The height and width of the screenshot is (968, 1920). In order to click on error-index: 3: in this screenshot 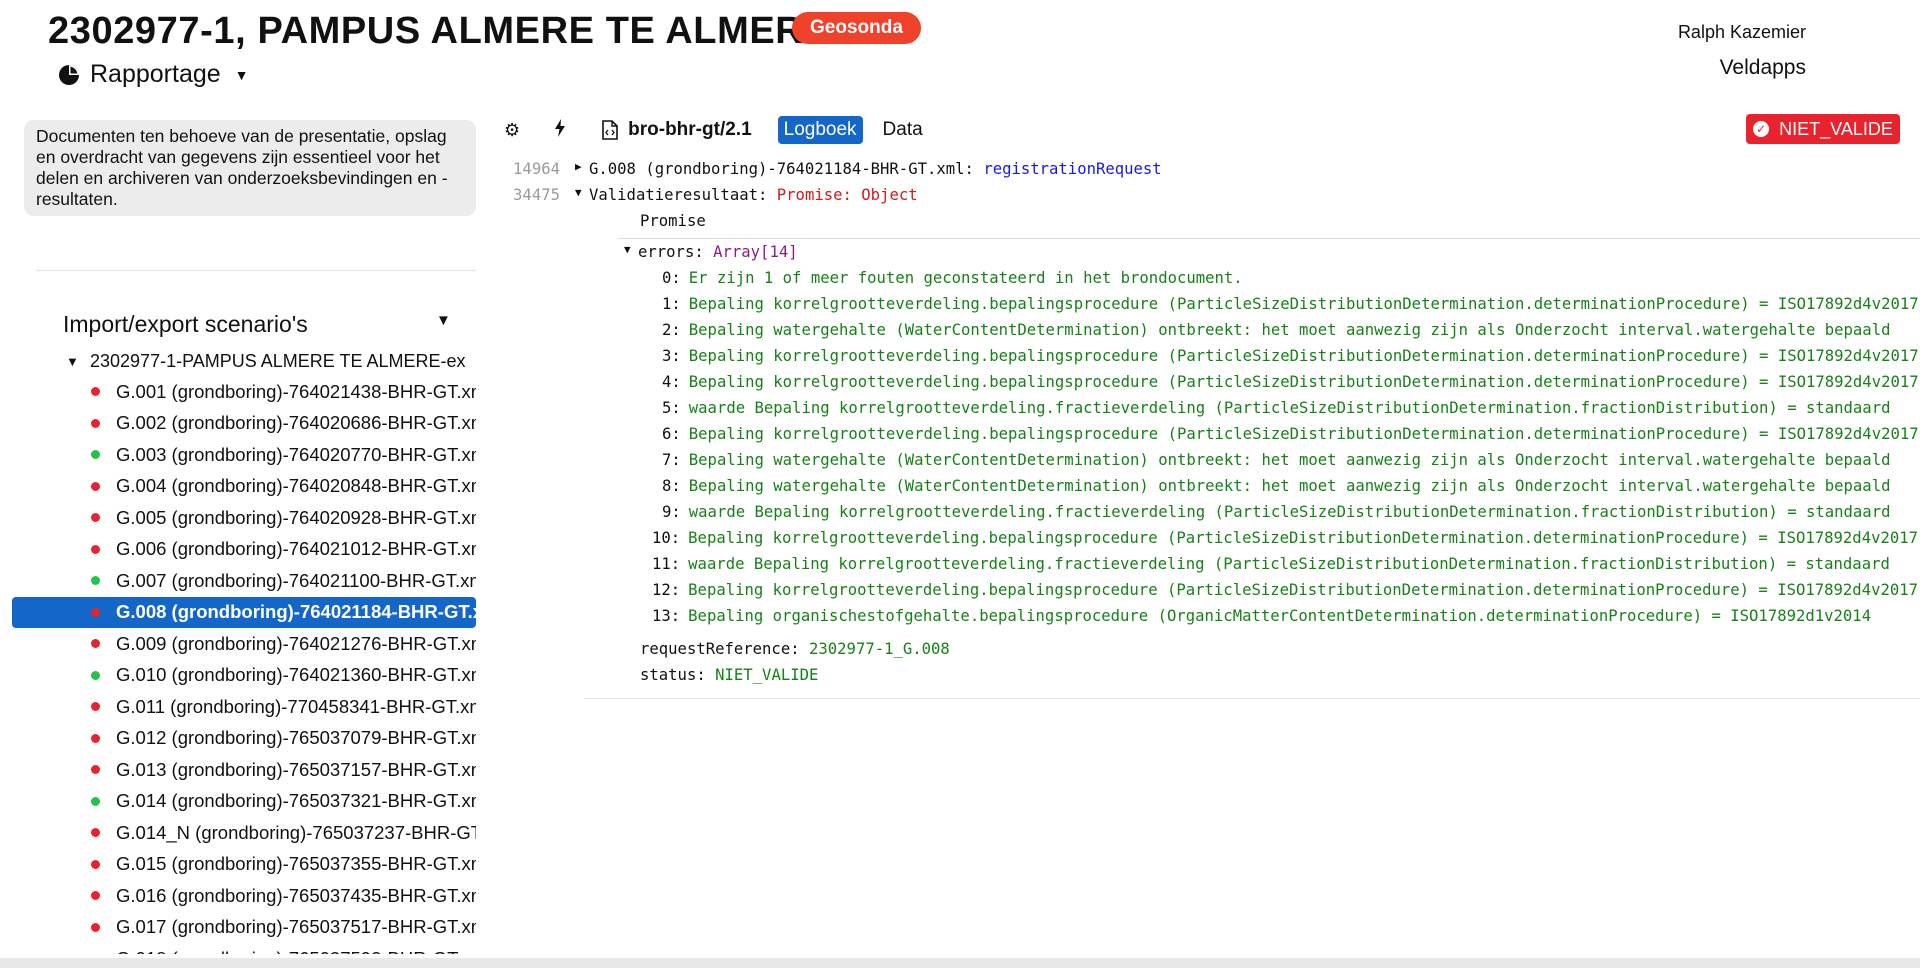, I will do `click(671, 356)`.